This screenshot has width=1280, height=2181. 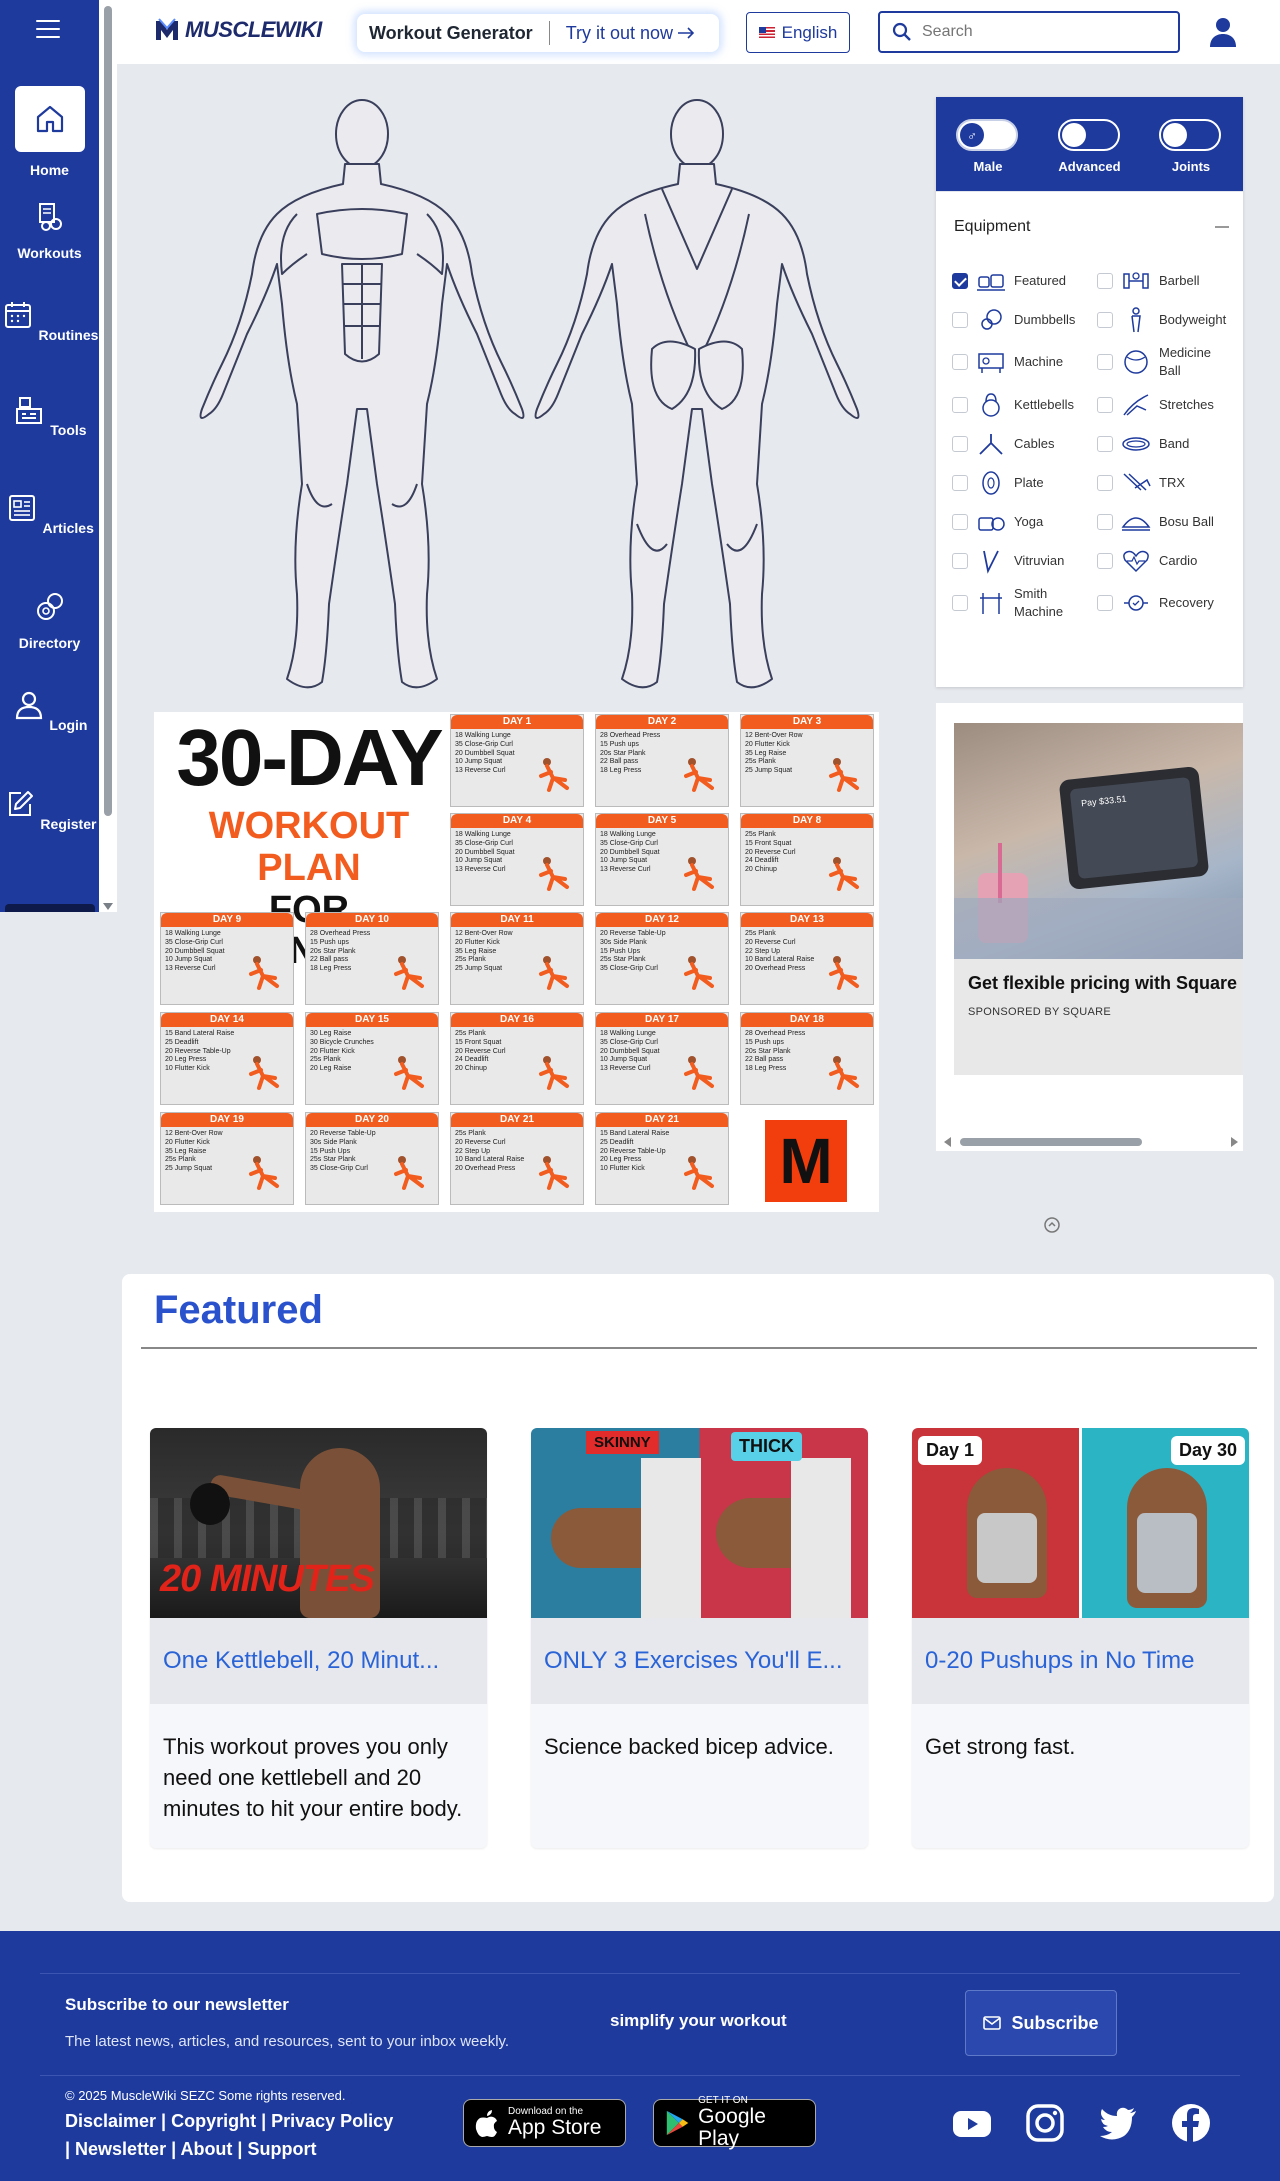 I want to click on equipment-plate: Plate, so click(x=1018, y=482).